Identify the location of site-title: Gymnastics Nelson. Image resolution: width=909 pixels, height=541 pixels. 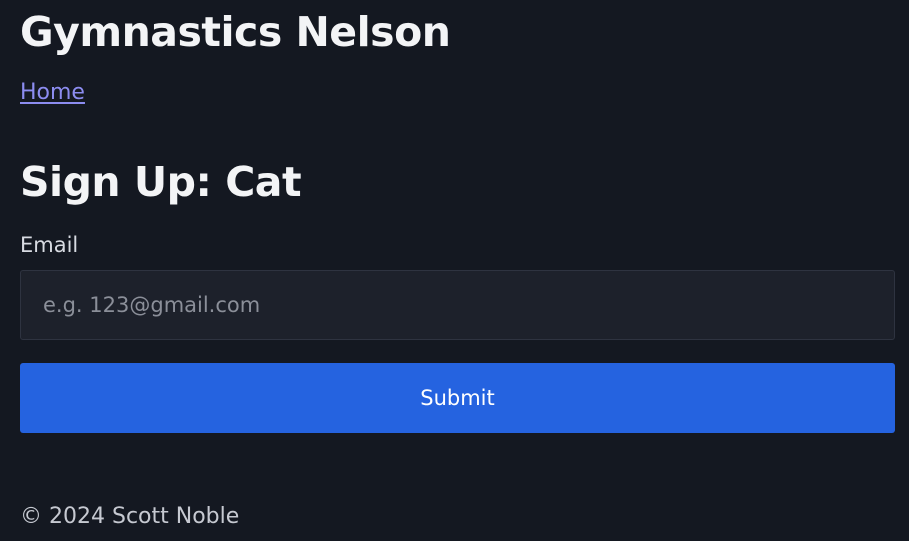
(235, 32).